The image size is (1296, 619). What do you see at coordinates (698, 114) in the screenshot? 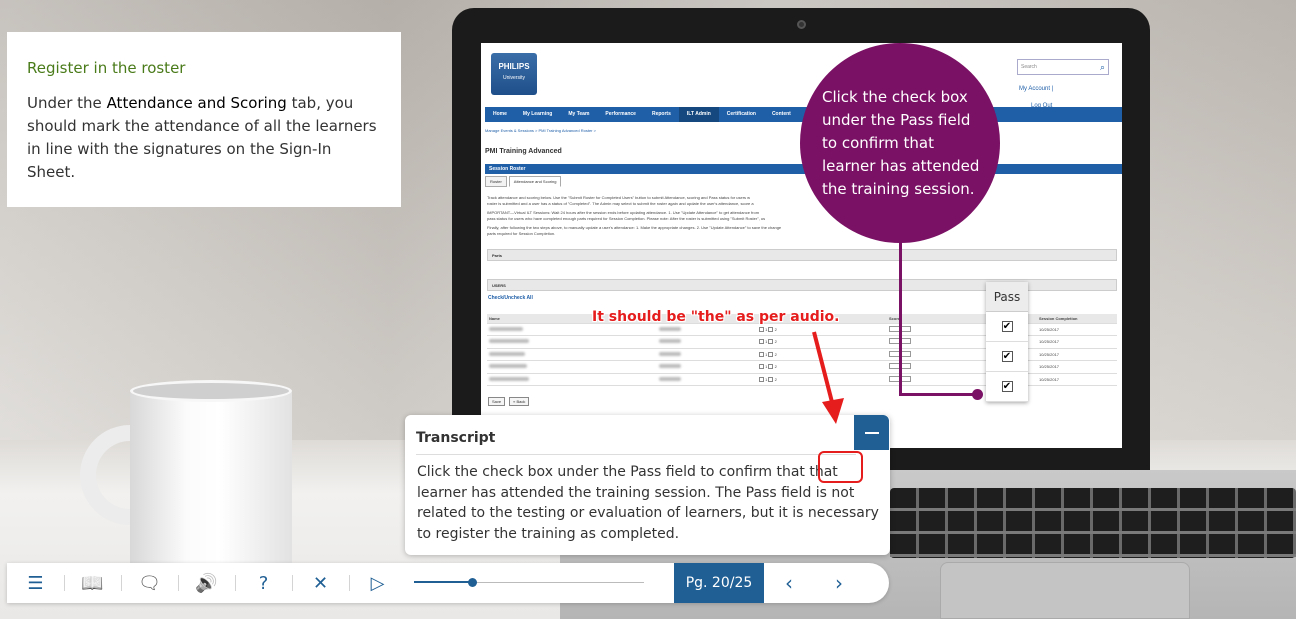
I see `screen-nav-item-active: ILT Admin` at bounding box center [698, 114].